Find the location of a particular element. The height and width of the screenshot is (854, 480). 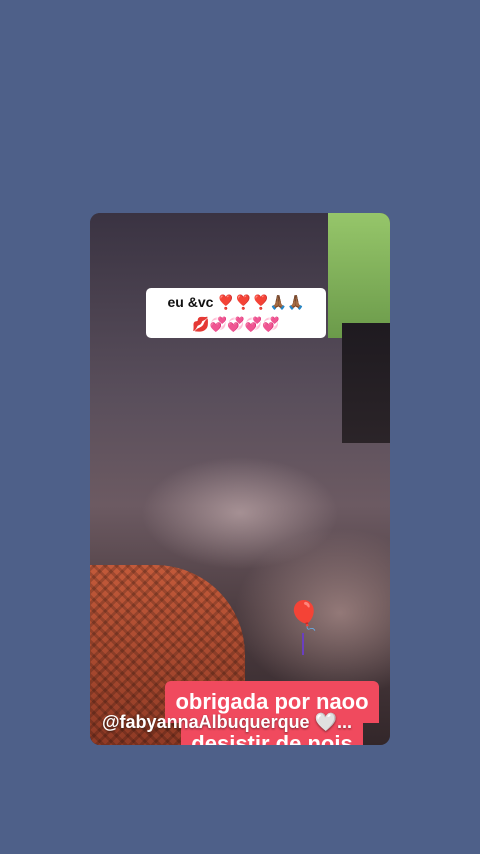

balloons-sticker: 🎈 is located at coordinates (304, 630).